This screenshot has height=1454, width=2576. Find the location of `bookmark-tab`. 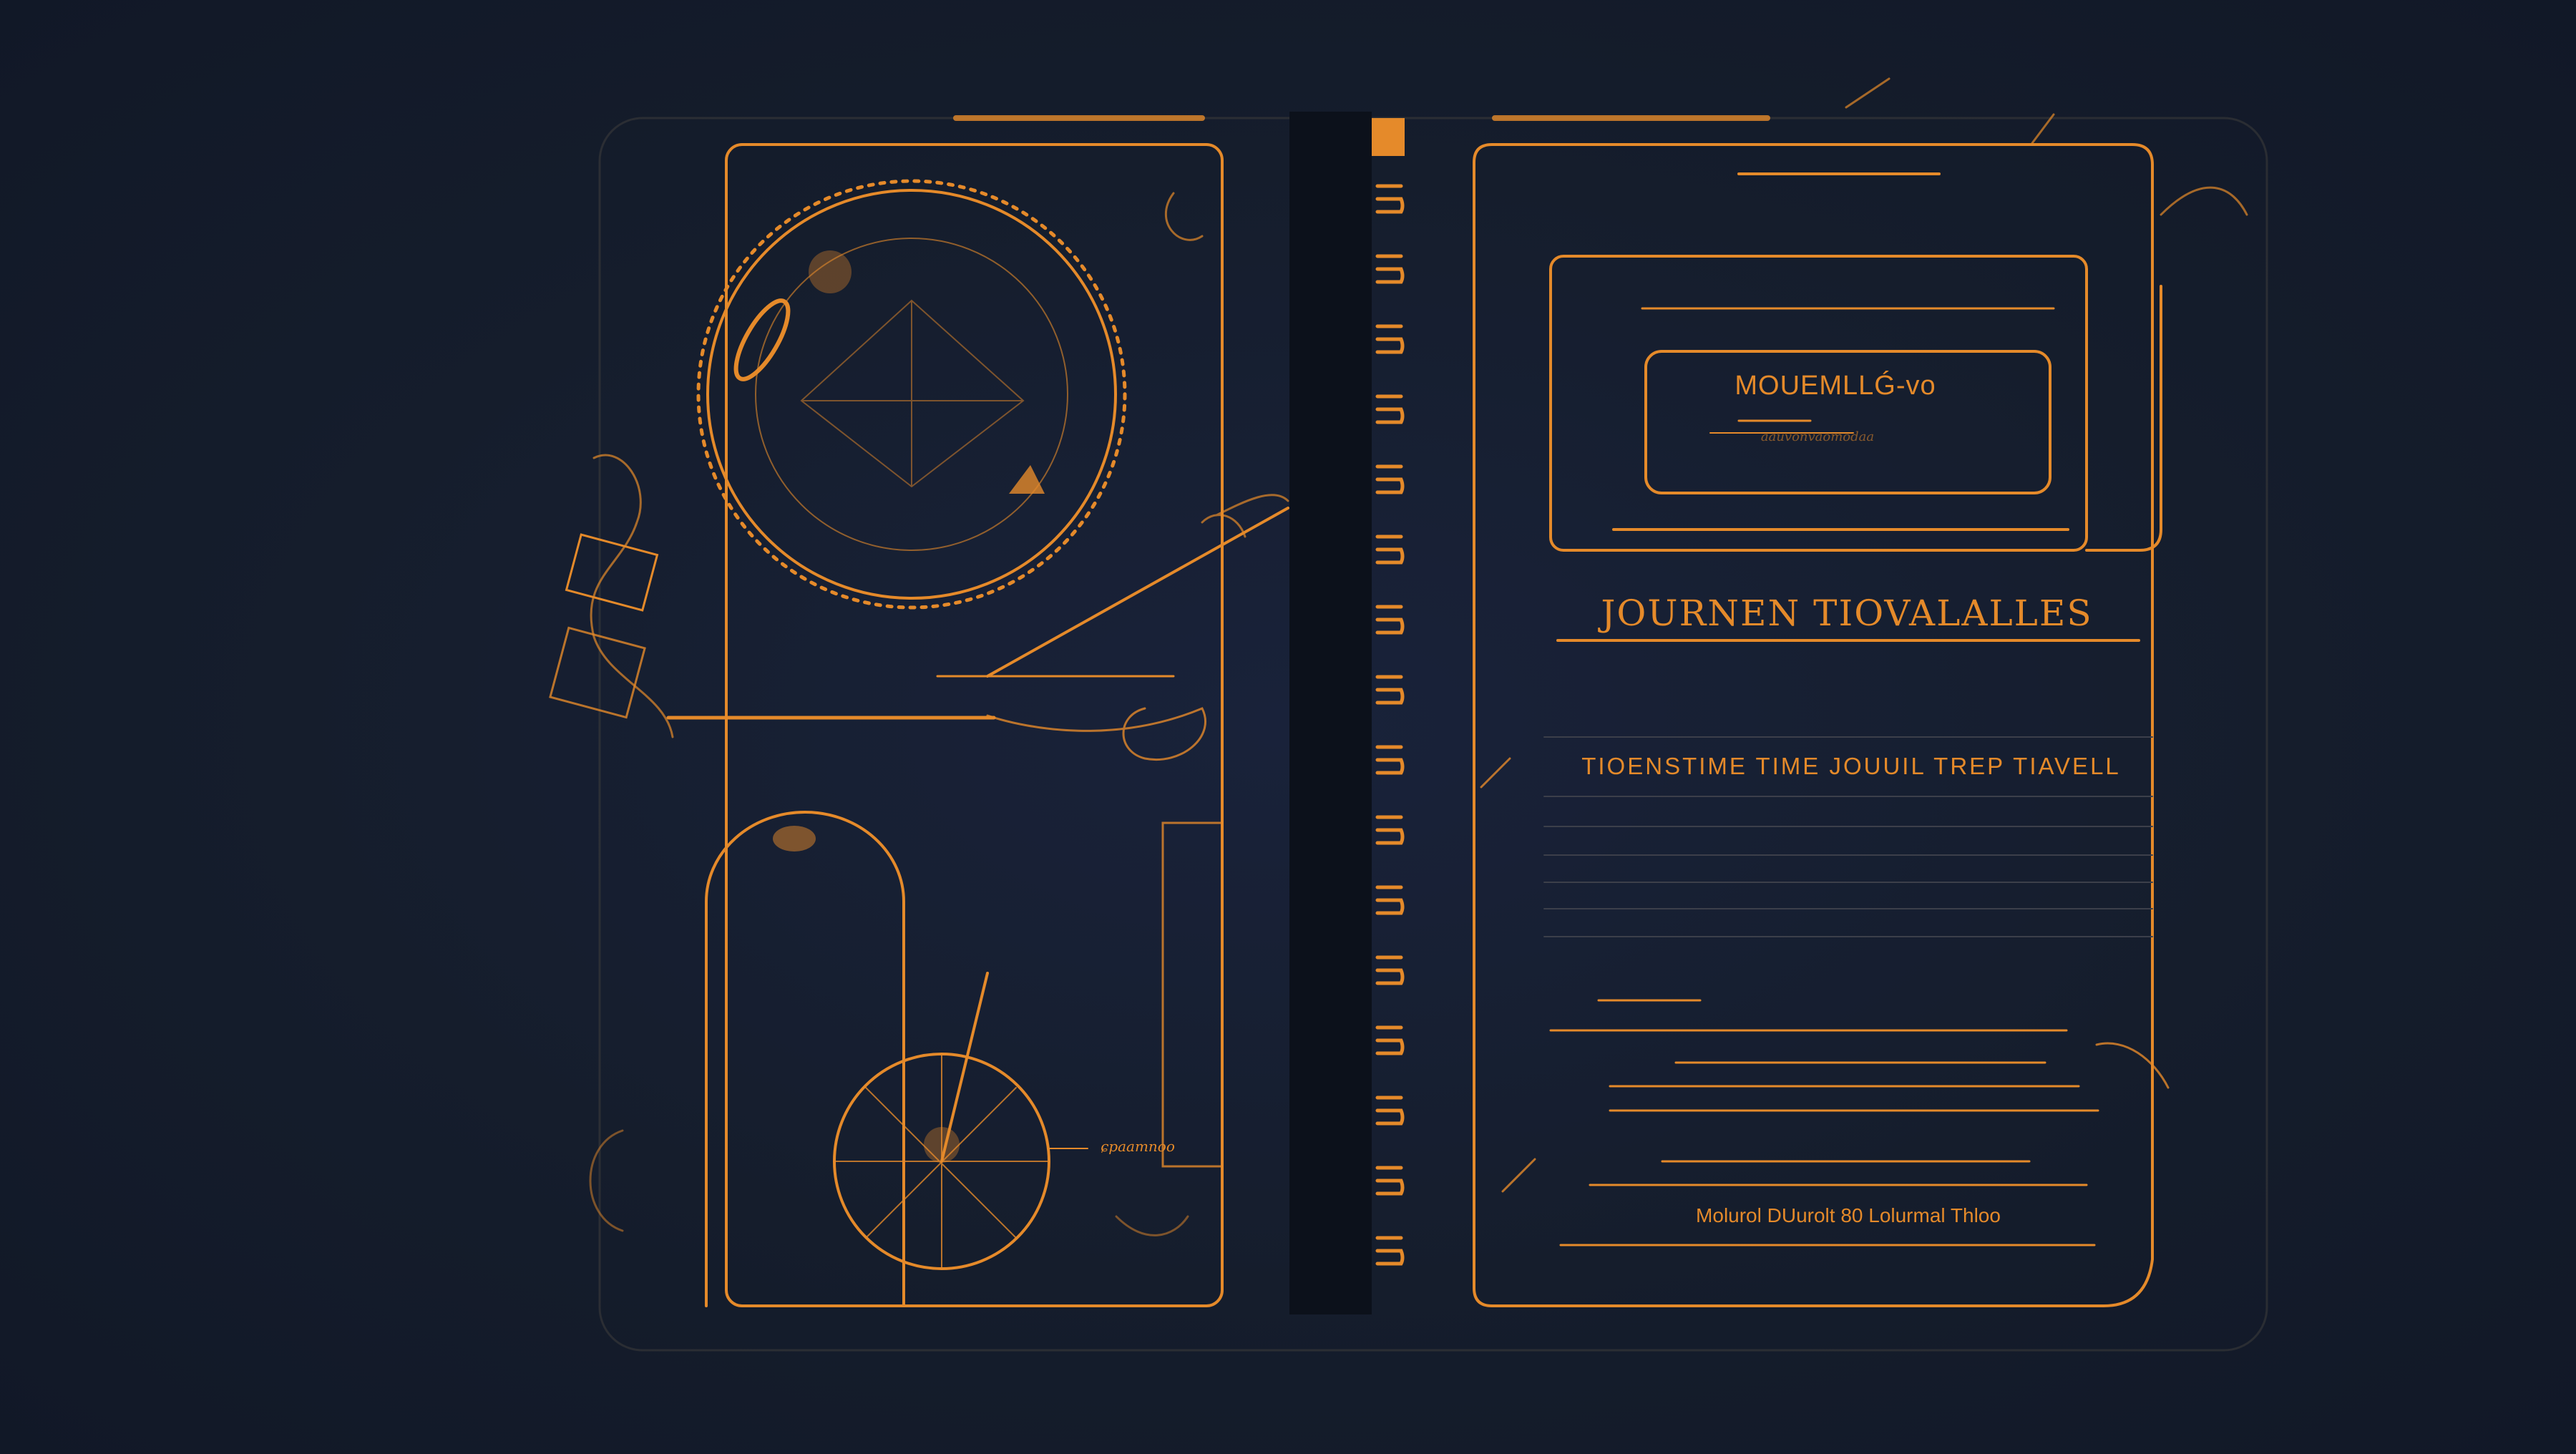

bookmark-tab is located at coordinates (1388, 137).